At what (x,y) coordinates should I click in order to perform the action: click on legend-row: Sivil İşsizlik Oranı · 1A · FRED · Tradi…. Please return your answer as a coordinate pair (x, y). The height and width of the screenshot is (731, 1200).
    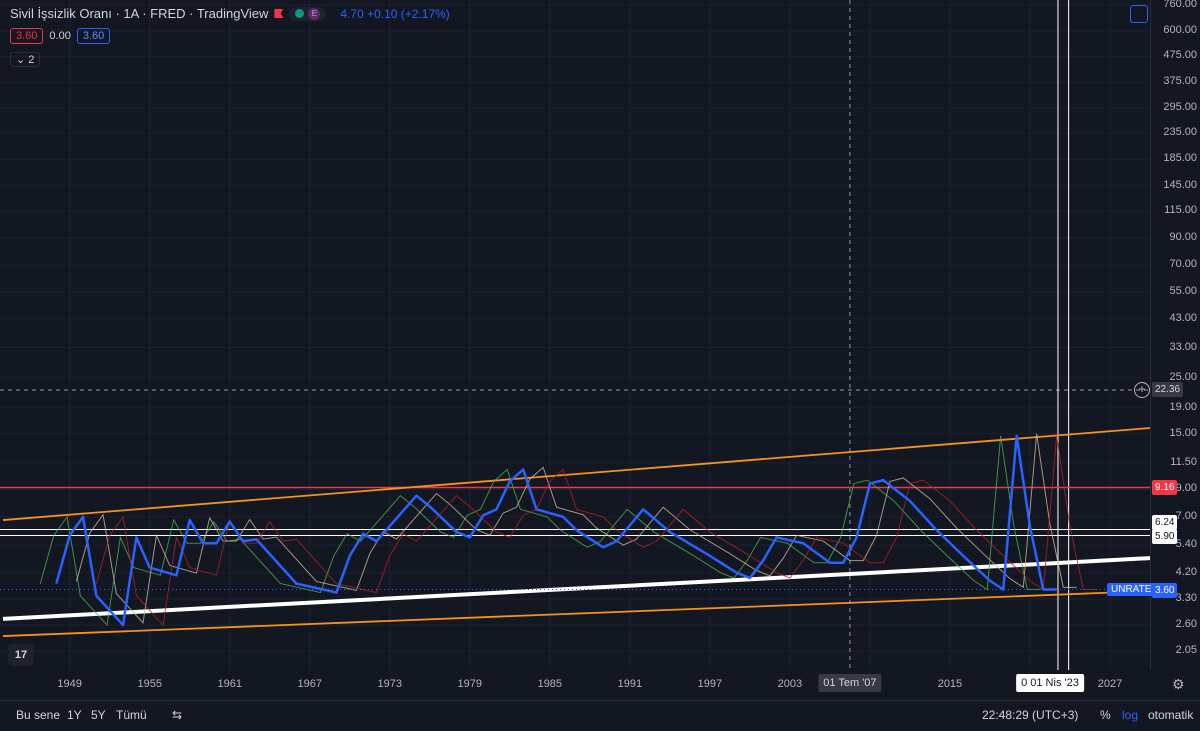
    Looking at the image, I should click on (230, 13).